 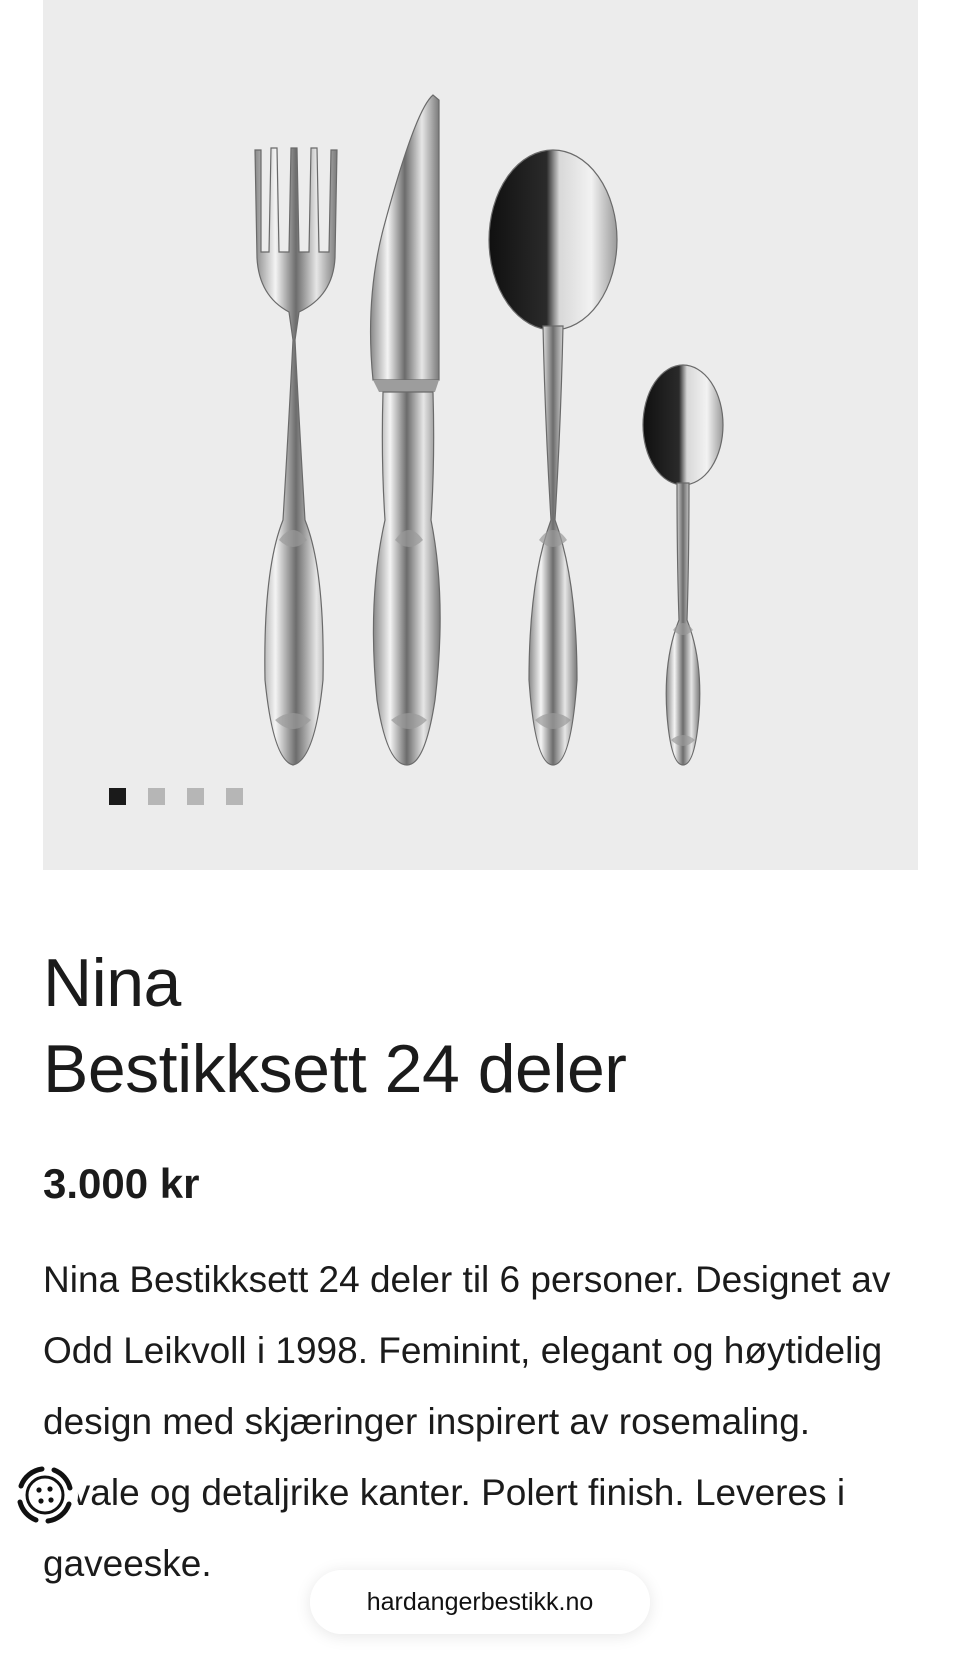 What do you see at coordinates (176, 796) in the screenshot?
I see `gallery-pagination` at bounding box center [176, 796].